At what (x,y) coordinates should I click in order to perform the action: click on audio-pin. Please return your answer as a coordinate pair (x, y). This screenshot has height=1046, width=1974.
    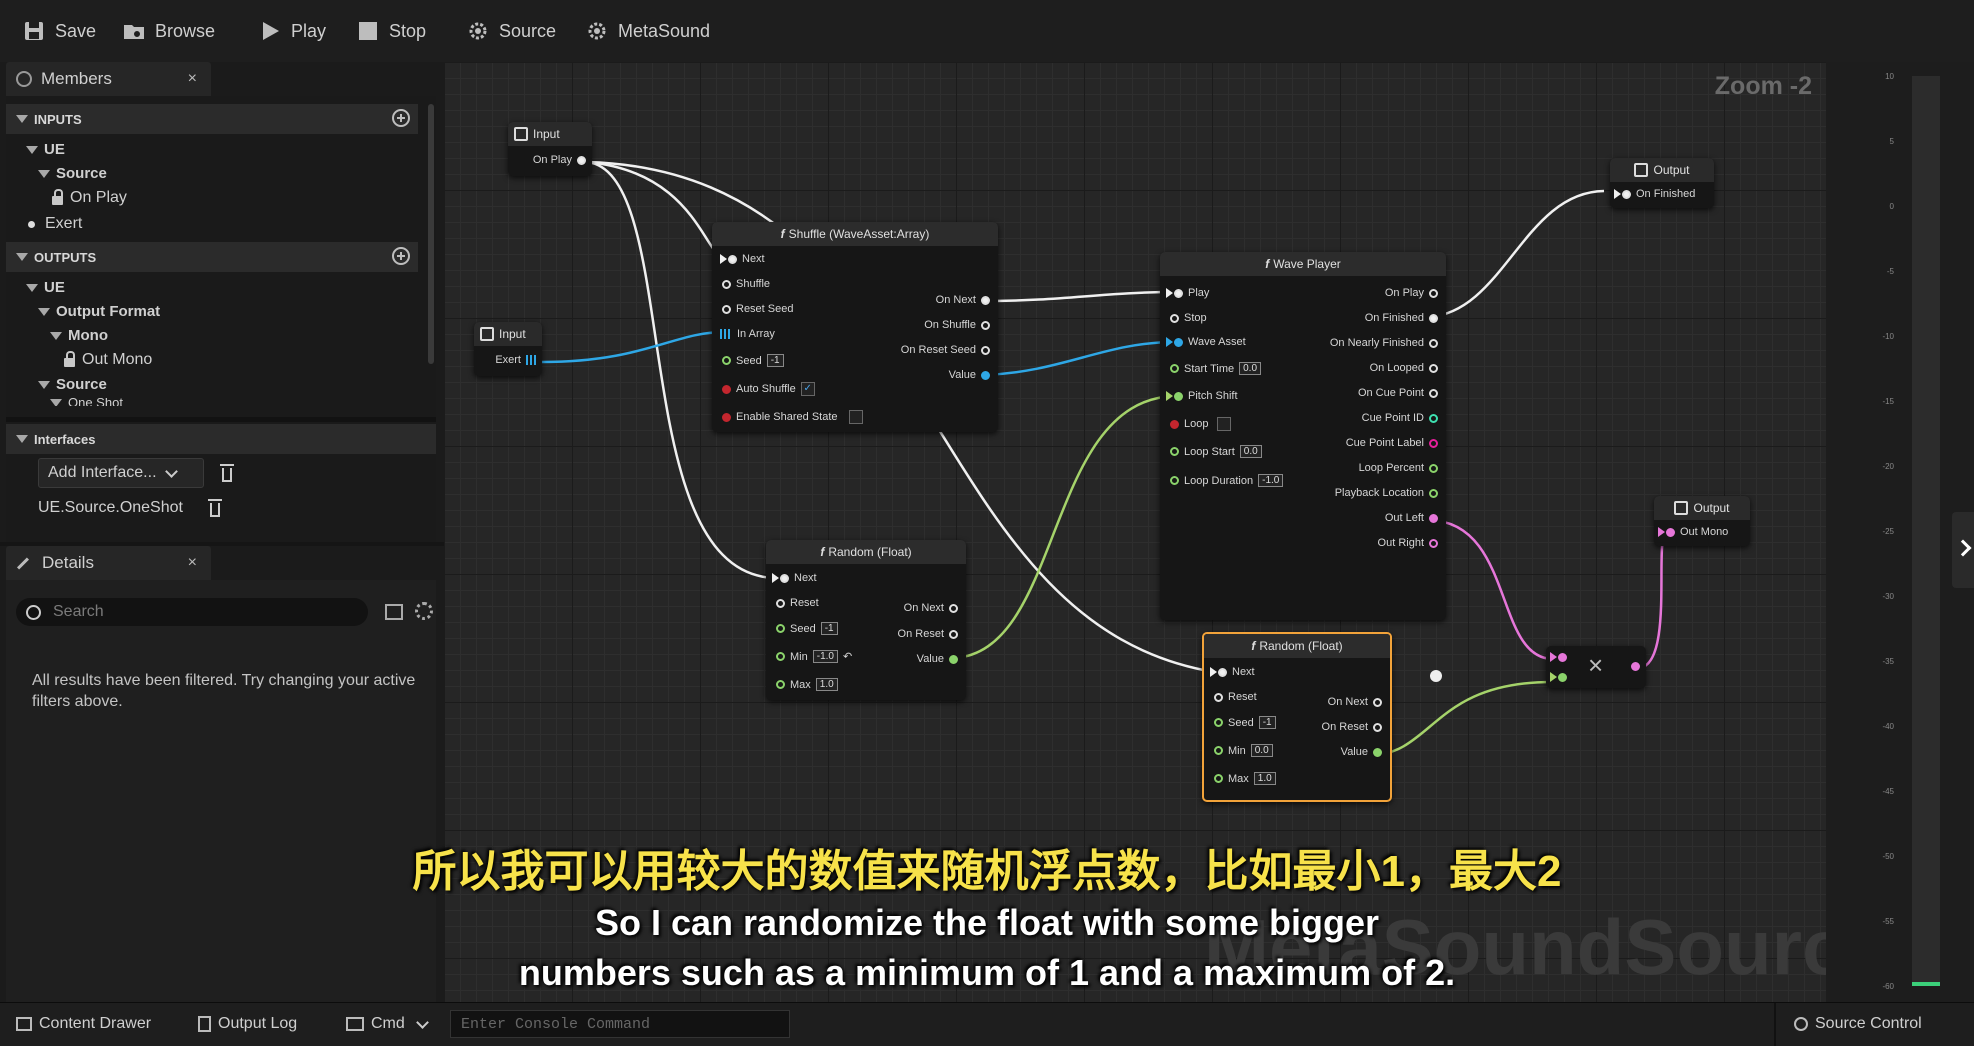
    Looking at the image, I should click on (1553, 657).